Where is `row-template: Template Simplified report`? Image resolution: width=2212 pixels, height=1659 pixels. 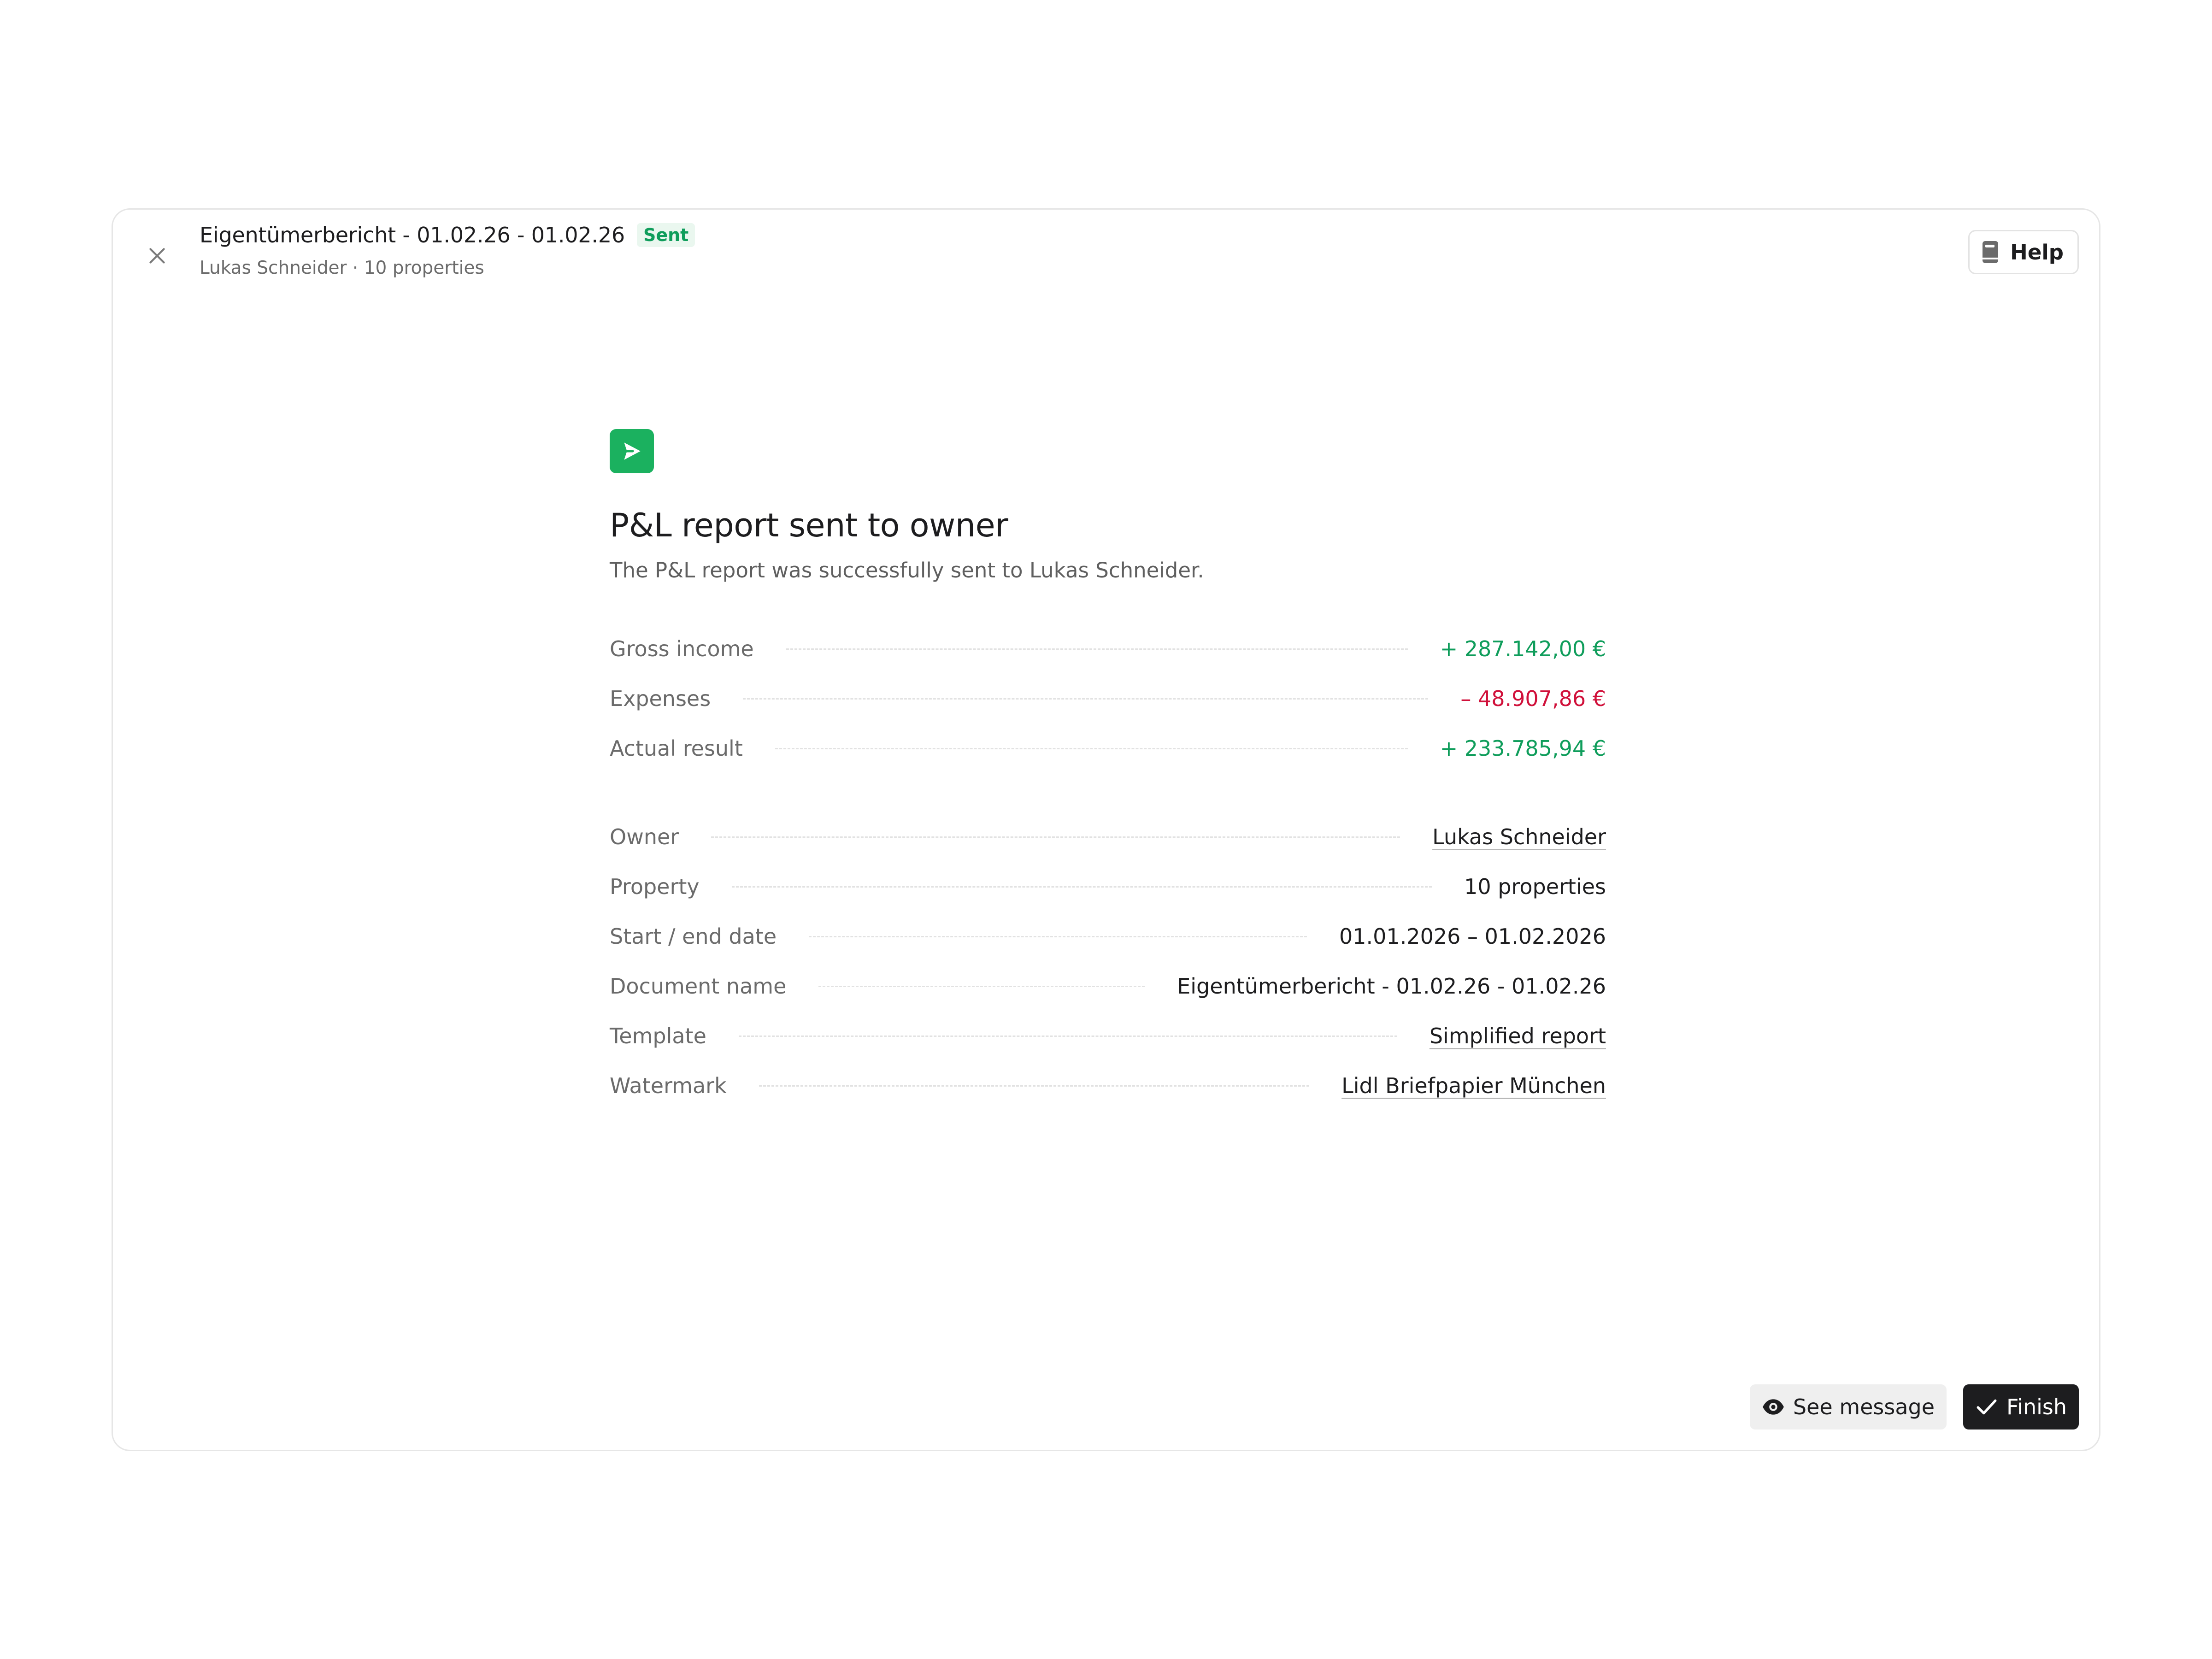
row-template: Template Simplified report is located at coordinates (1108, 1036).